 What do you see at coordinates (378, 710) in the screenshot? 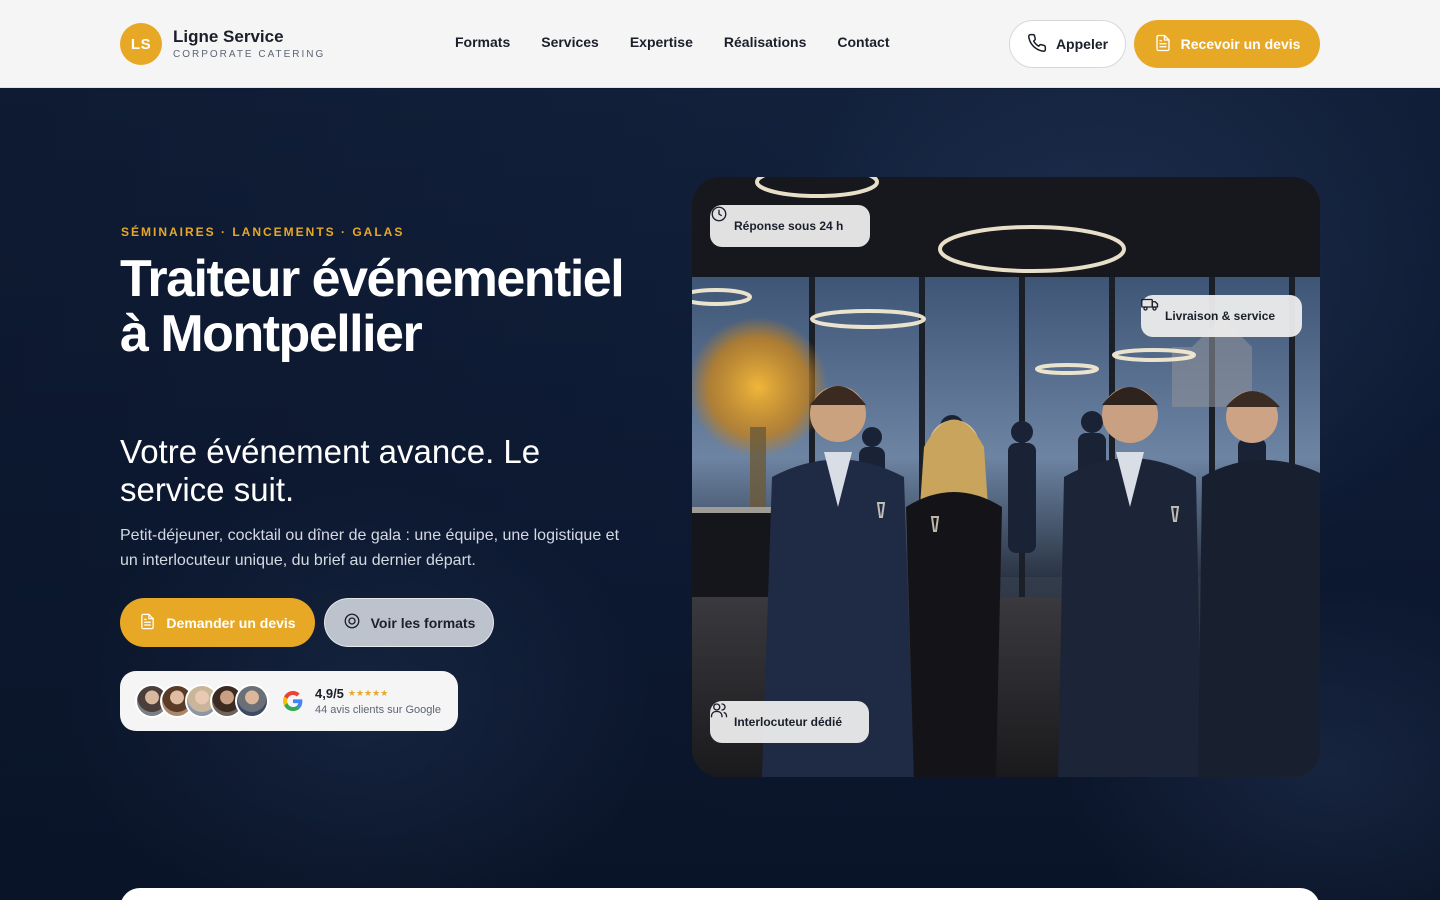
I see `review-count: 44 avis clients sur Google` at bounding box center [378, 710].